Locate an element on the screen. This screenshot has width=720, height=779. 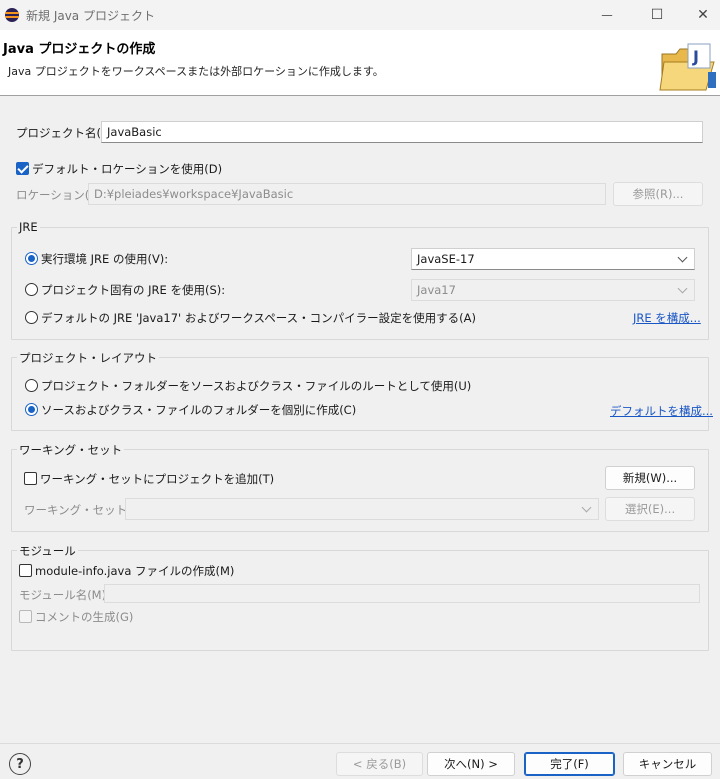
jre-project-radio is located at coordinates (31, 289).